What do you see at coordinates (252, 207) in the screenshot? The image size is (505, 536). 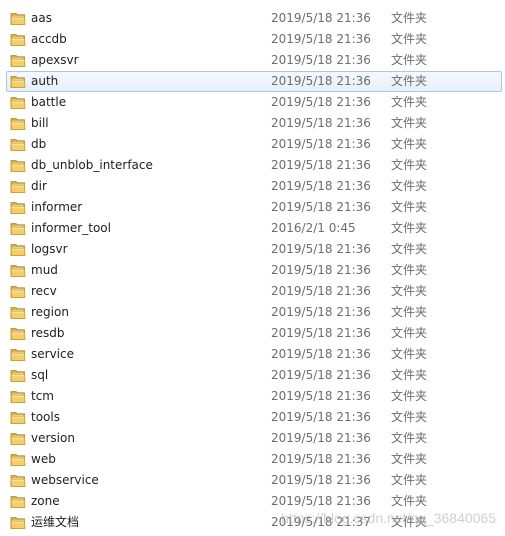 I see `file-row: informer 2019/5/18 21:36 文件夹` at bounding box center [252, 207].